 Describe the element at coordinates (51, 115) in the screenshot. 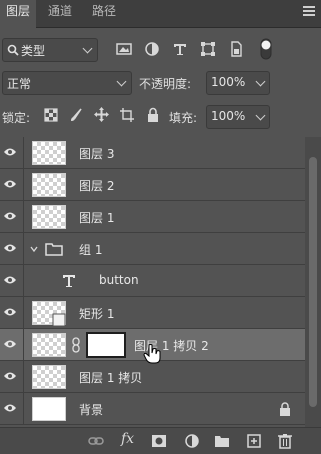

I see `lock-transparent-pixels-icon` at that location.